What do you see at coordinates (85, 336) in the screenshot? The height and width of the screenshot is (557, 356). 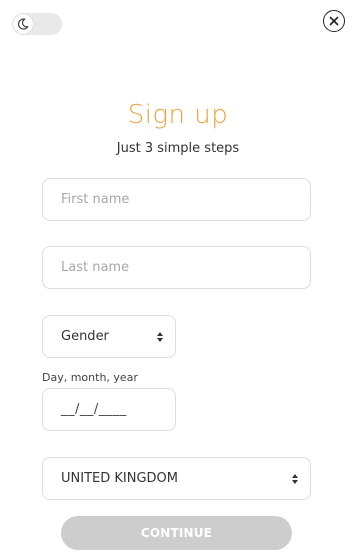 I see `gender-select-value: Gender` at bounding box center [85, 336].